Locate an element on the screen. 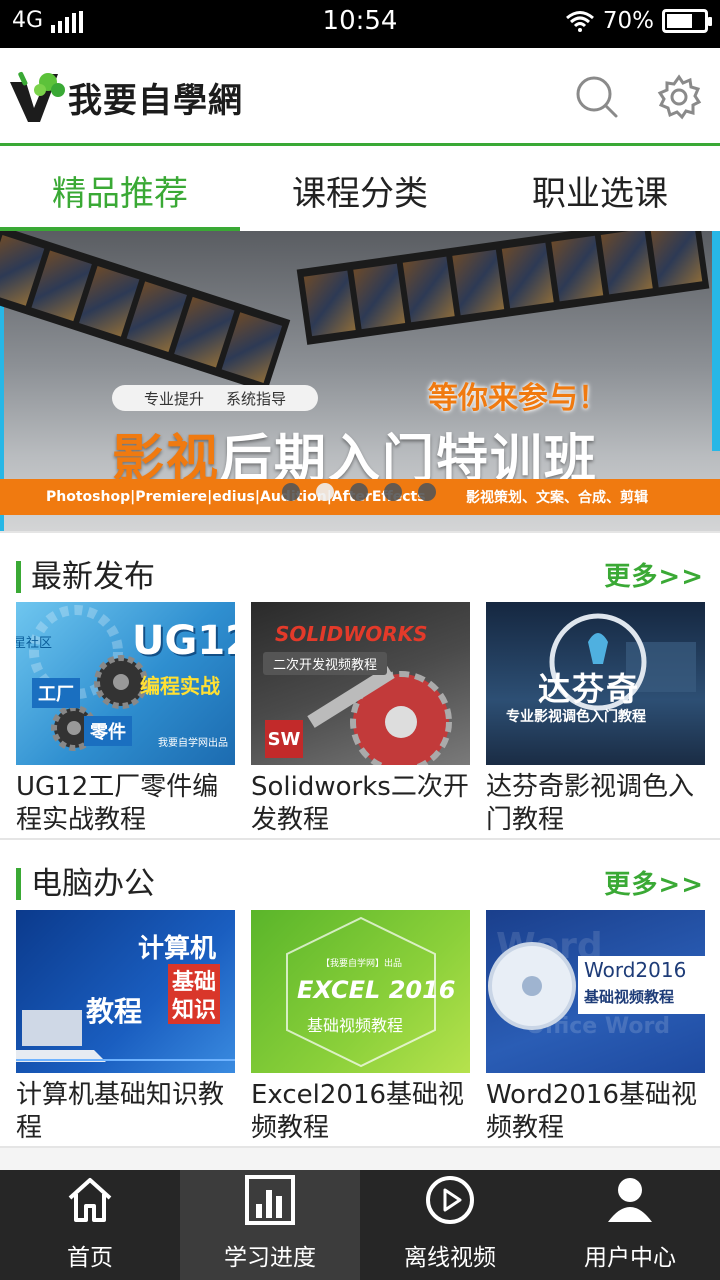  nav-learning-progress: 学习进度 is located at coordinates (270, 1225).